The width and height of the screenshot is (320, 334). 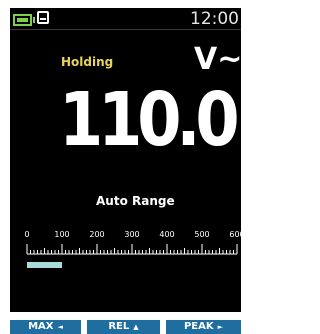 What do you see at coordinates (43, 17) in the screenshot?
I see `hold-icon` at bounding box center [43, 17].